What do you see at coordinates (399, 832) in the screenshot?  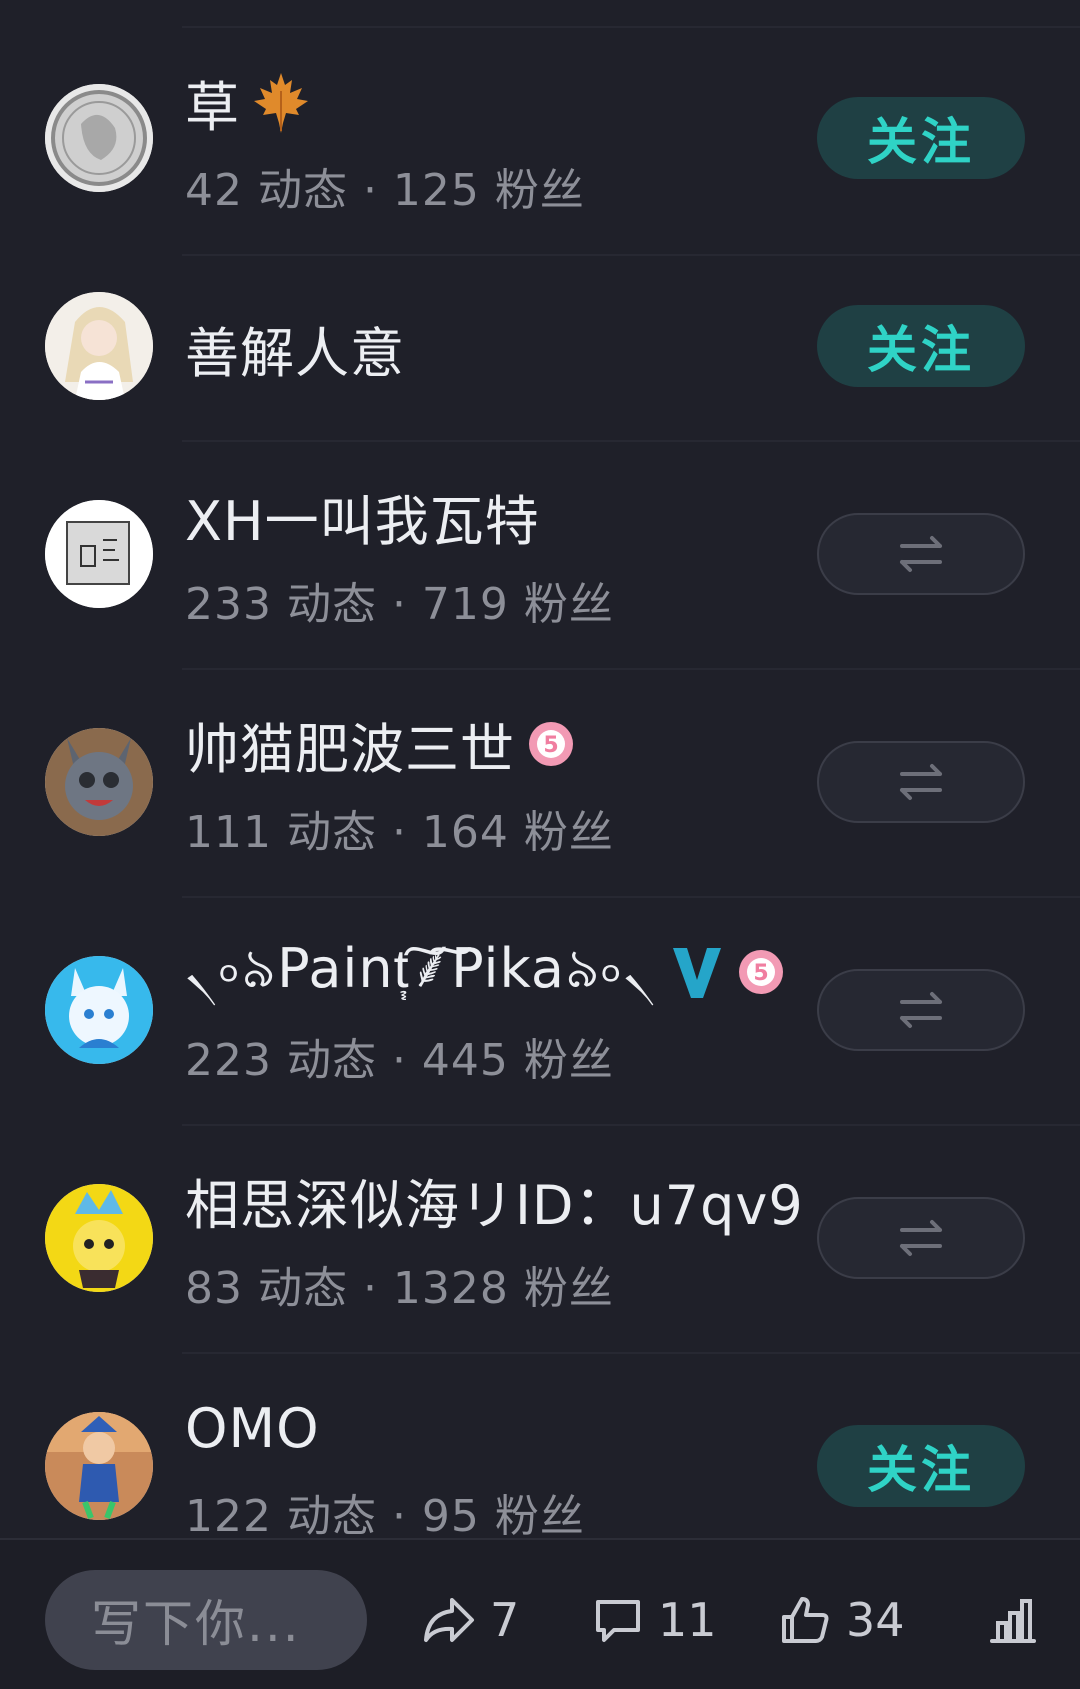 I see `user-stats: 111 动态 · 164 粉丝` at bounding box center [399, 832].